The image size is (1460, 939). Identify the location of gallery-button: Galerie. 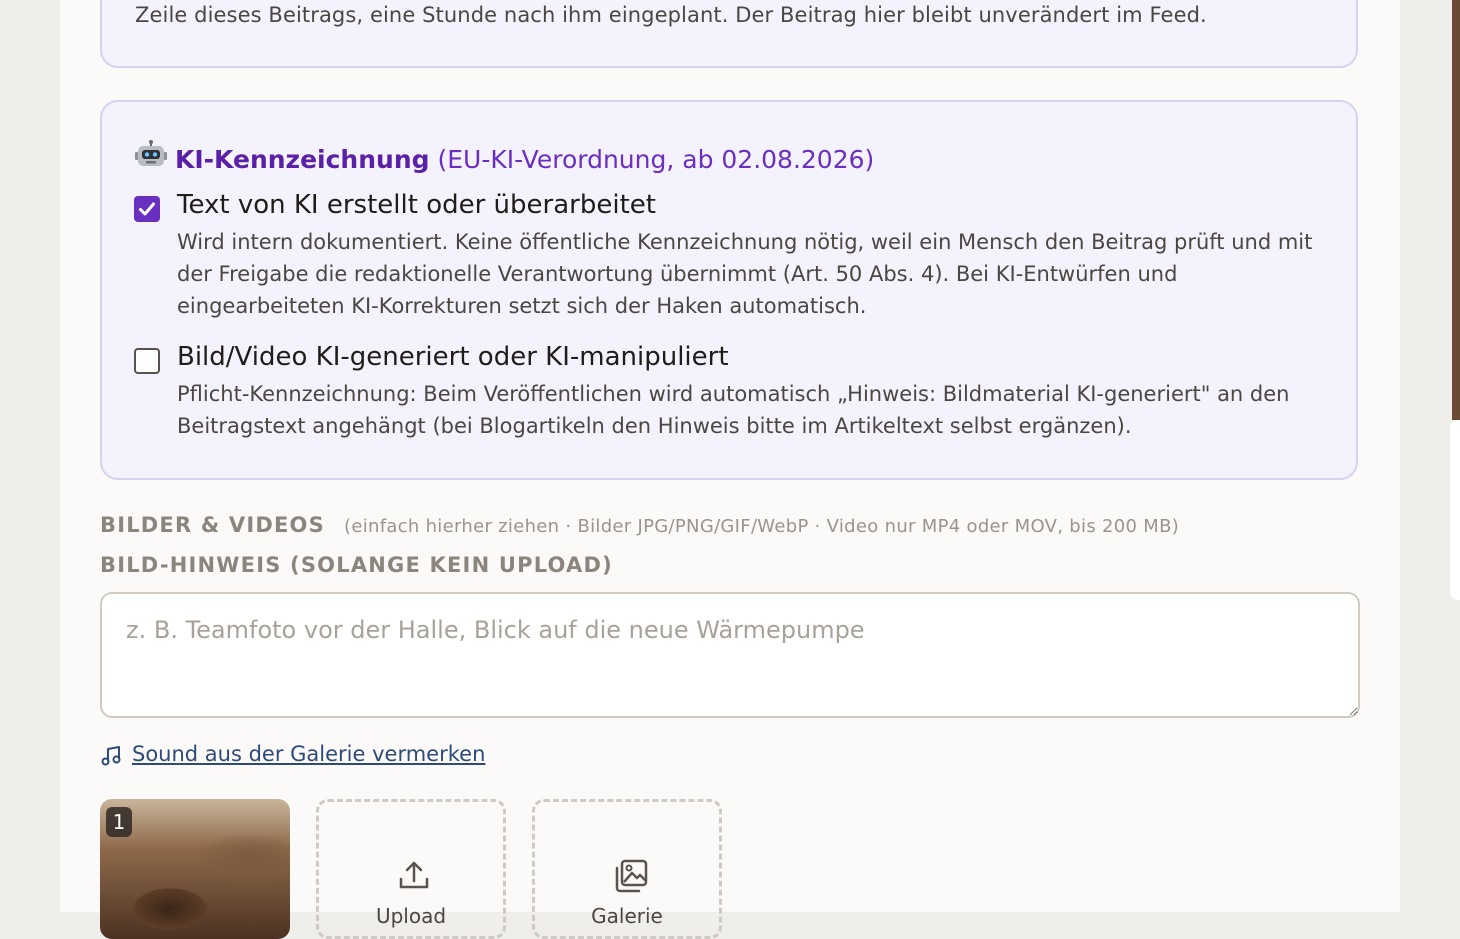
(627, 869).